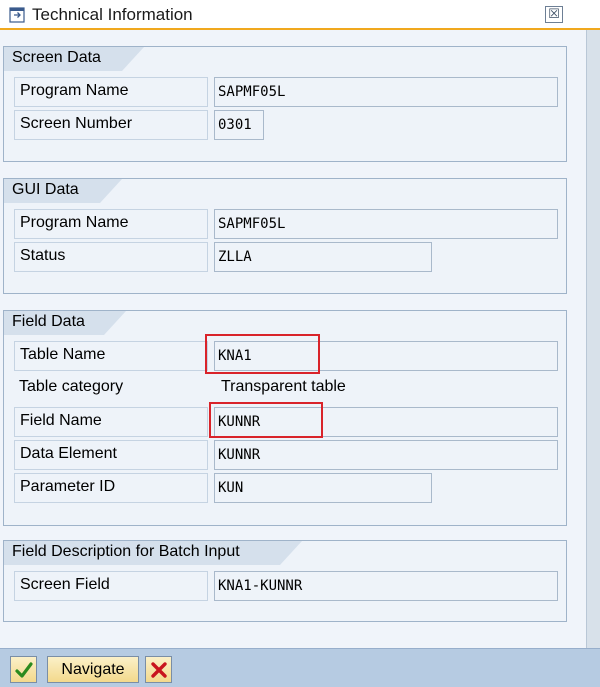  I want to click on screen-data-header: Screen Data, so click(74, 59).